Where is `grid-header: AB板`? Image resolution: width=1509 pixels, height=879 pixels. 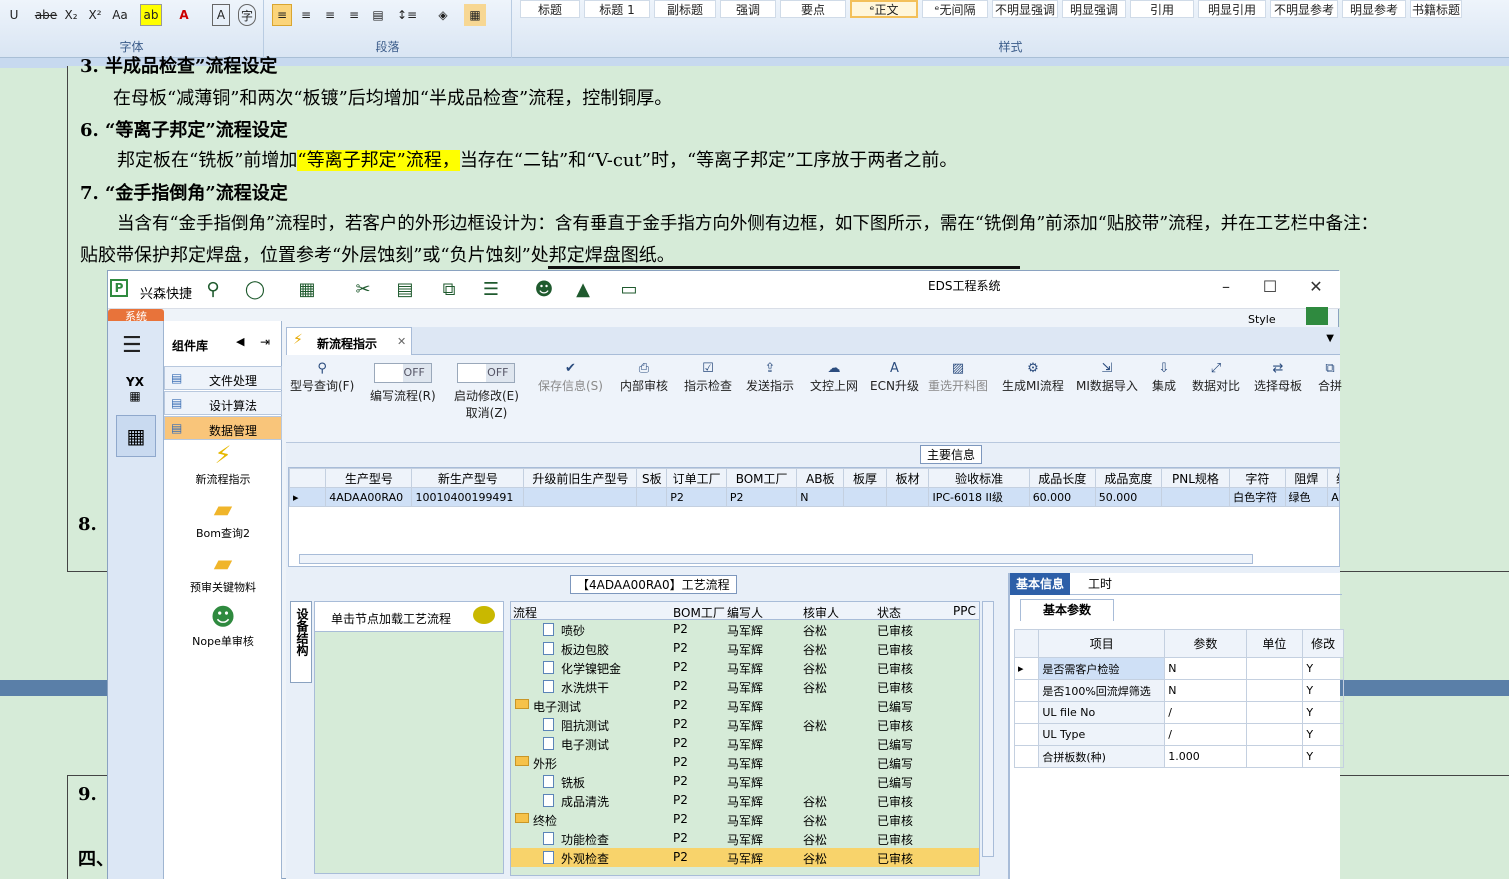
grid-header: AB板 is located at coordinates (820, 478).